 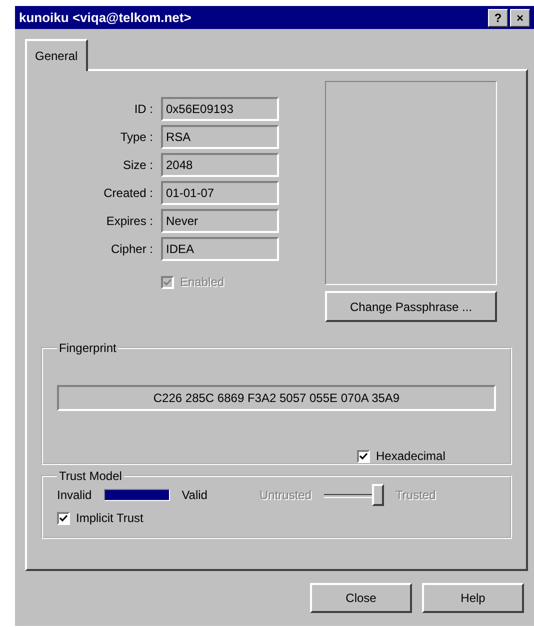 I want to click on group-title: Trust Model, so click(x=90, y=476).